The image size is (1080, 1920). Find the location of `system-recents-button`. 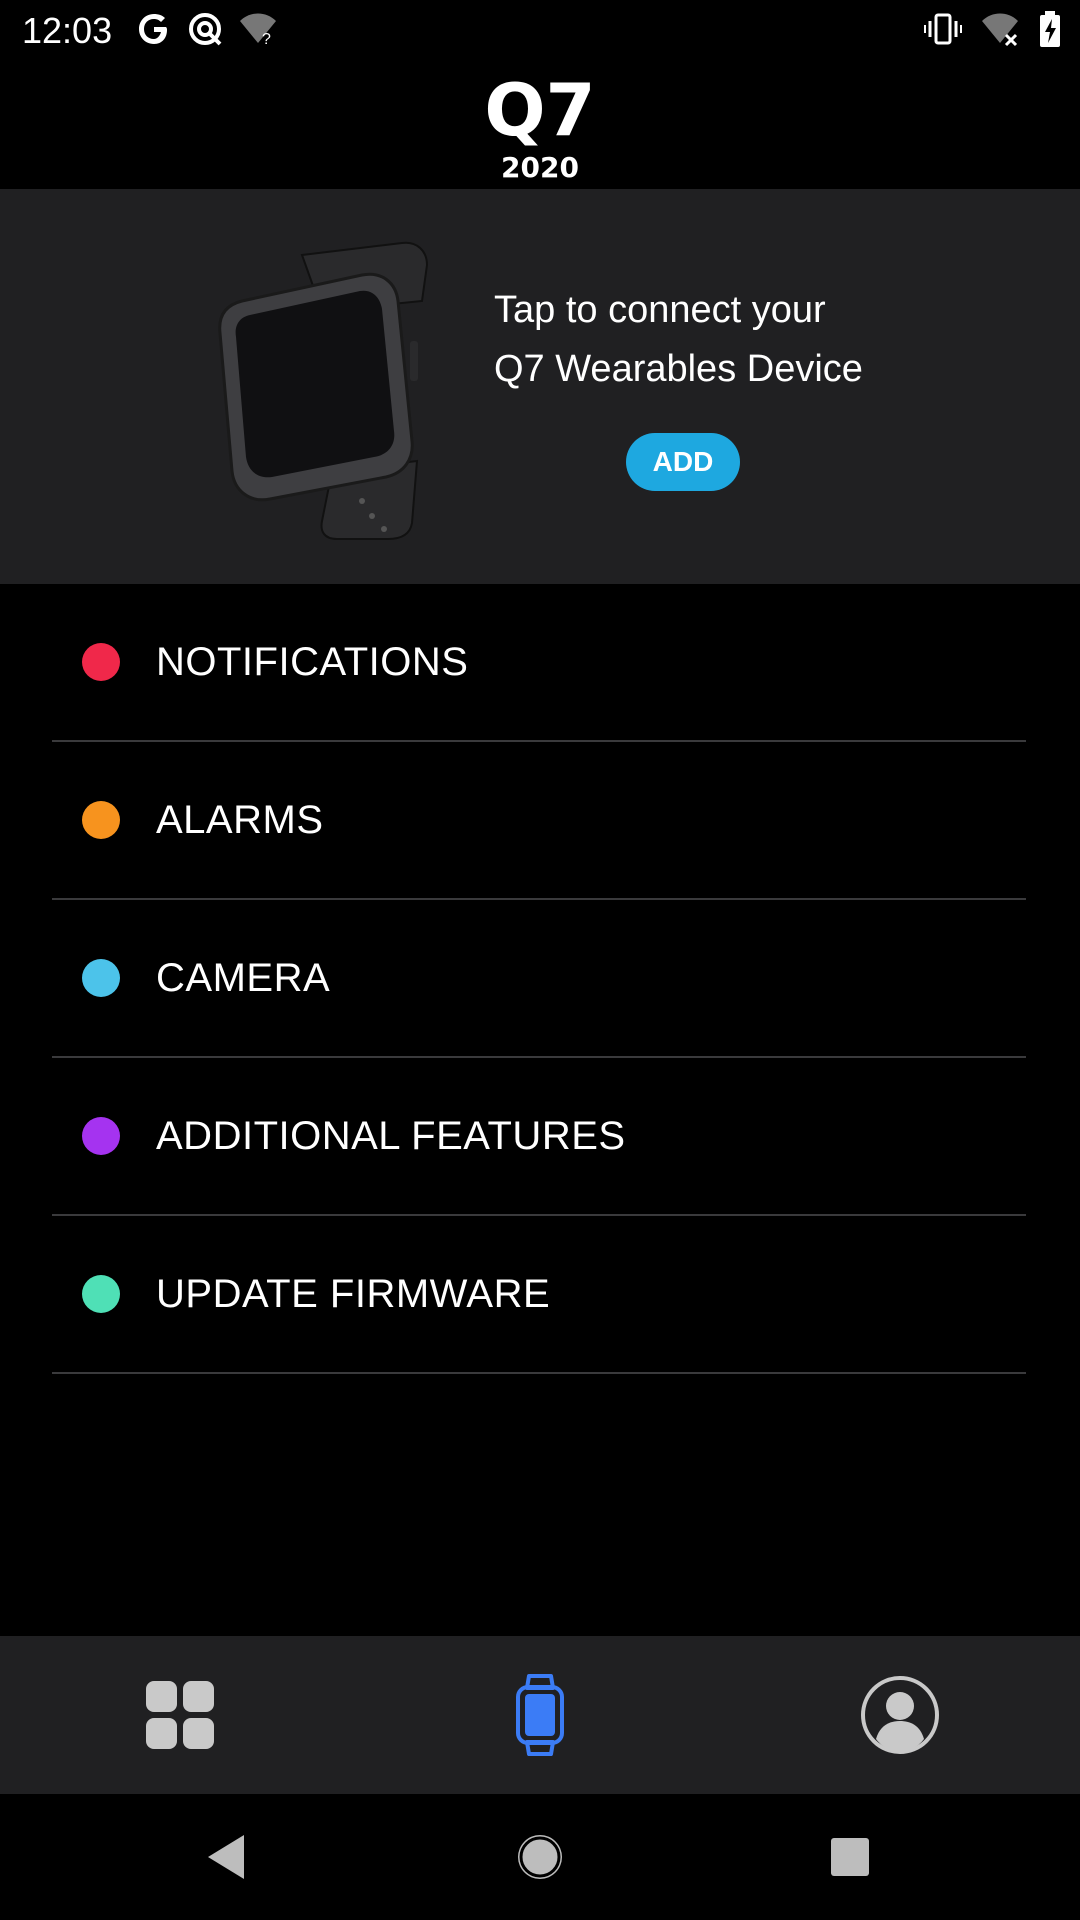

system-recents-button is located at coordinates (850, 1857).